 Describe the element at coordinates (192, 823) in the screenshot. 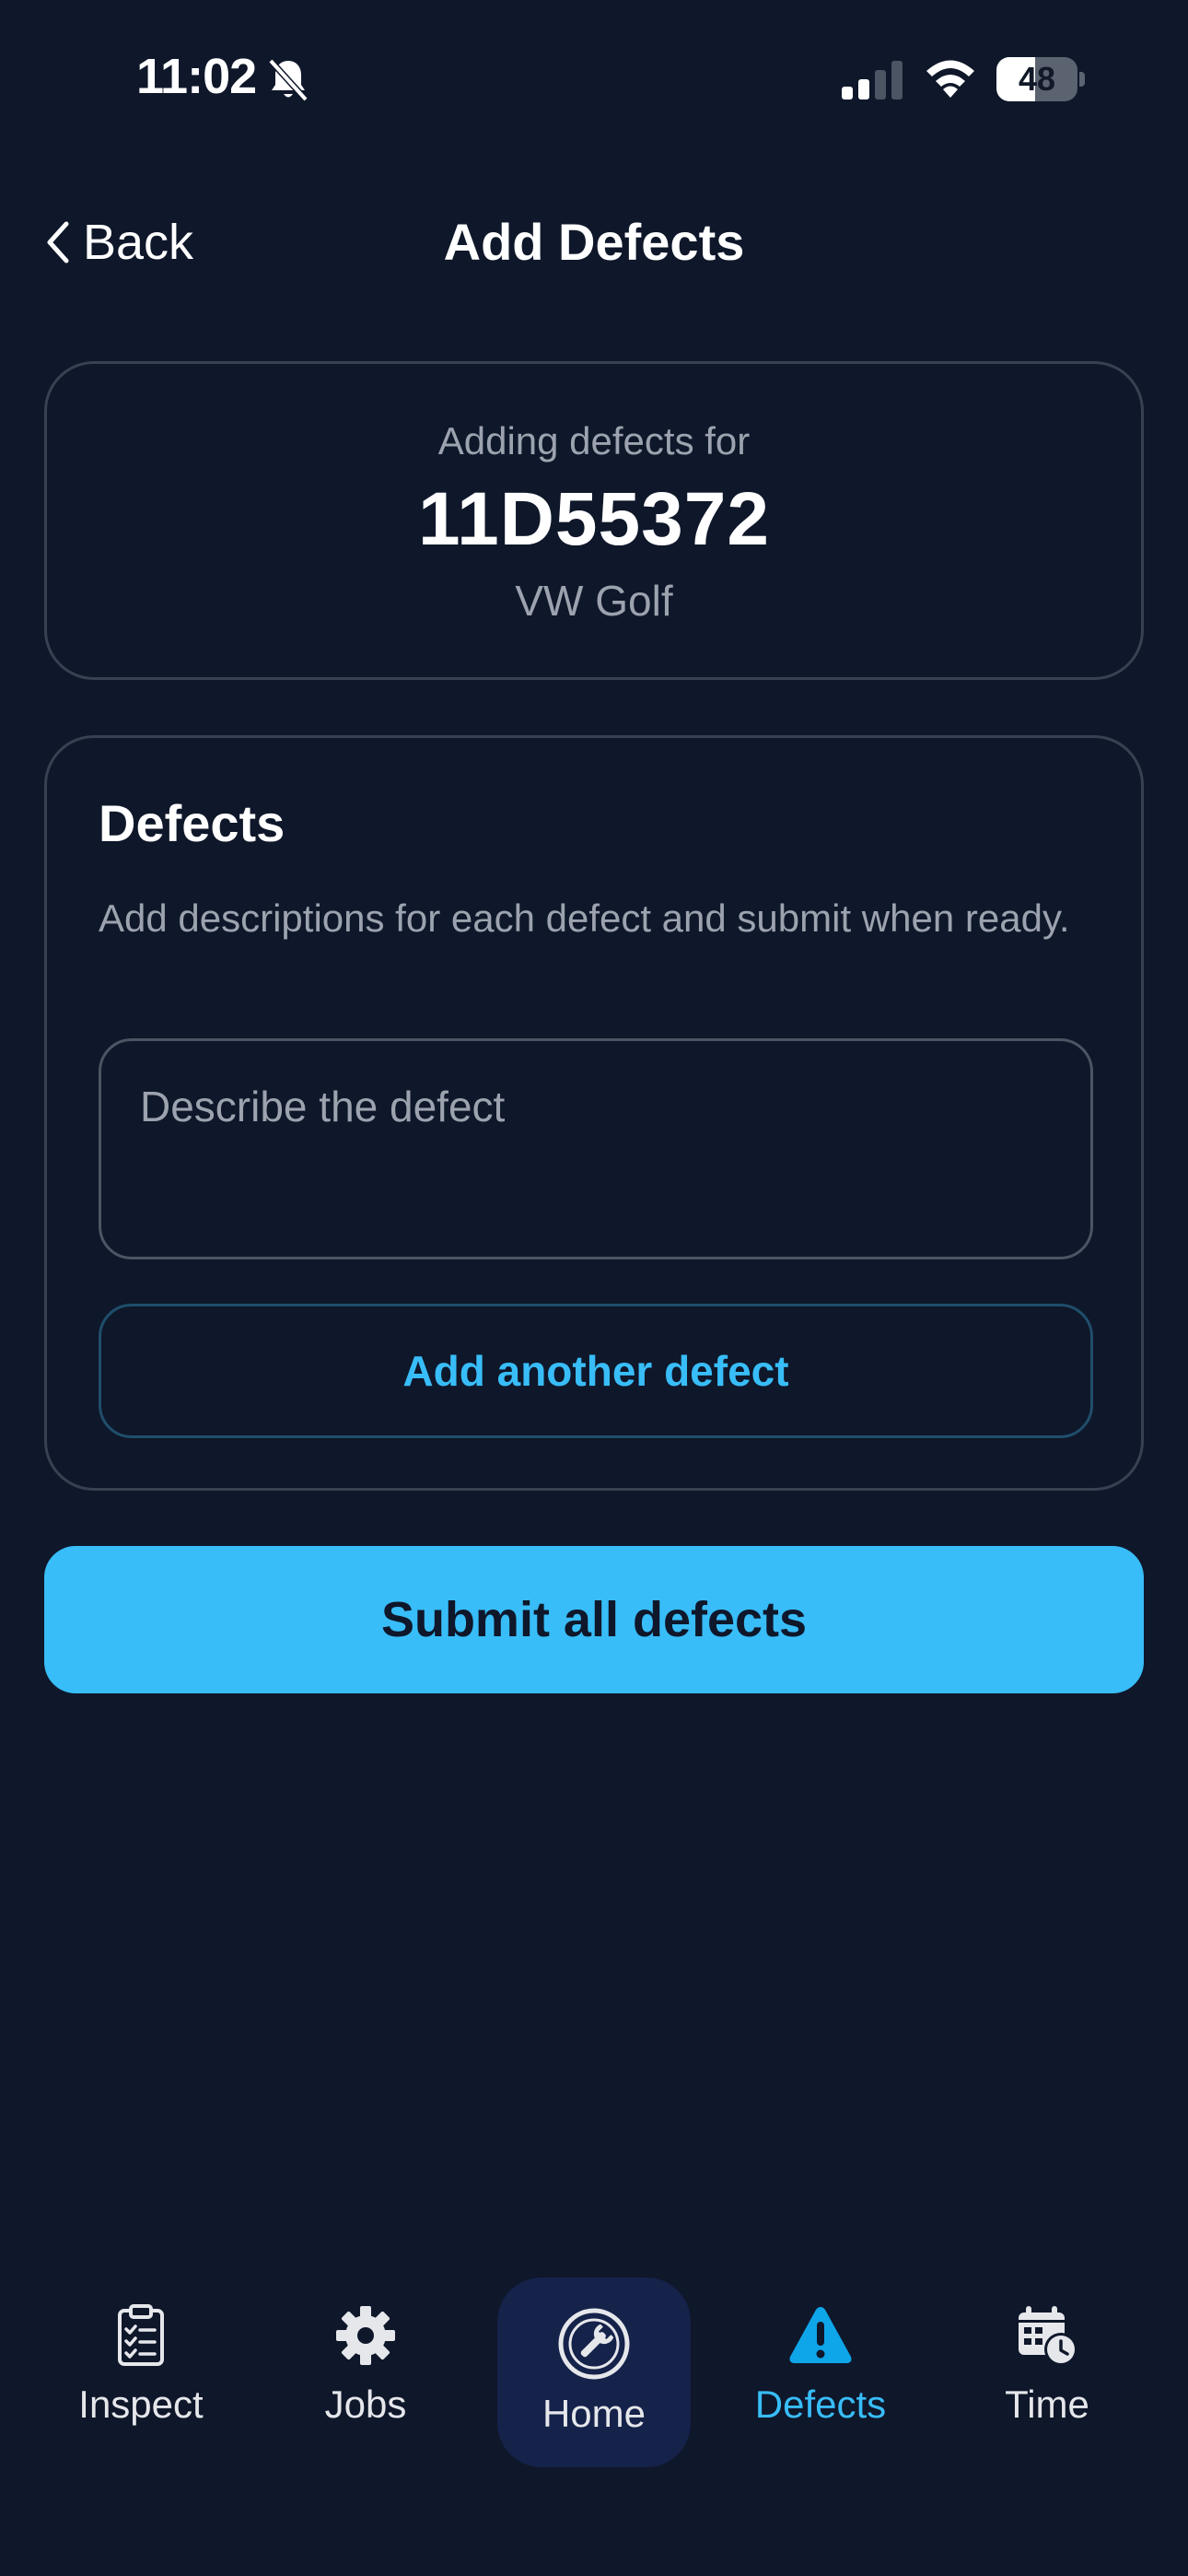

I see `defects-heading: Defects` at that location.